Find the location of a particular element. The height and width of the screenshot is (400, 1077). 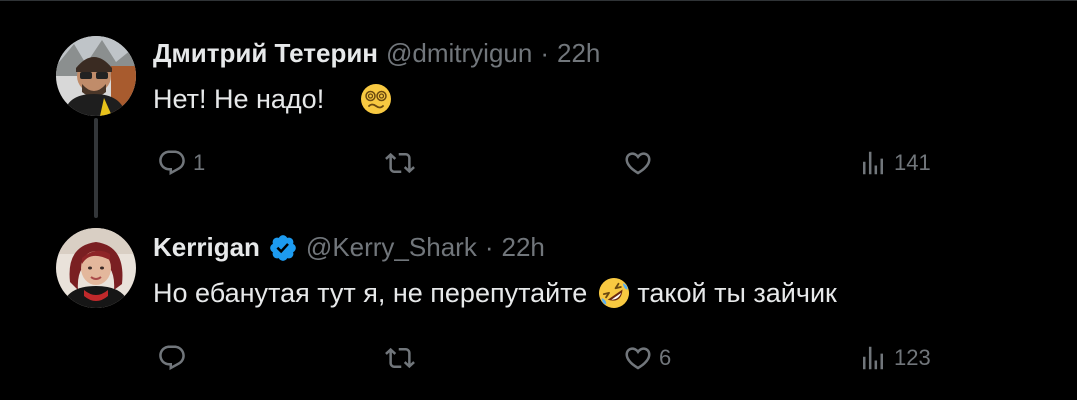

reply-button: 1 is located at coordinates (181, 163).